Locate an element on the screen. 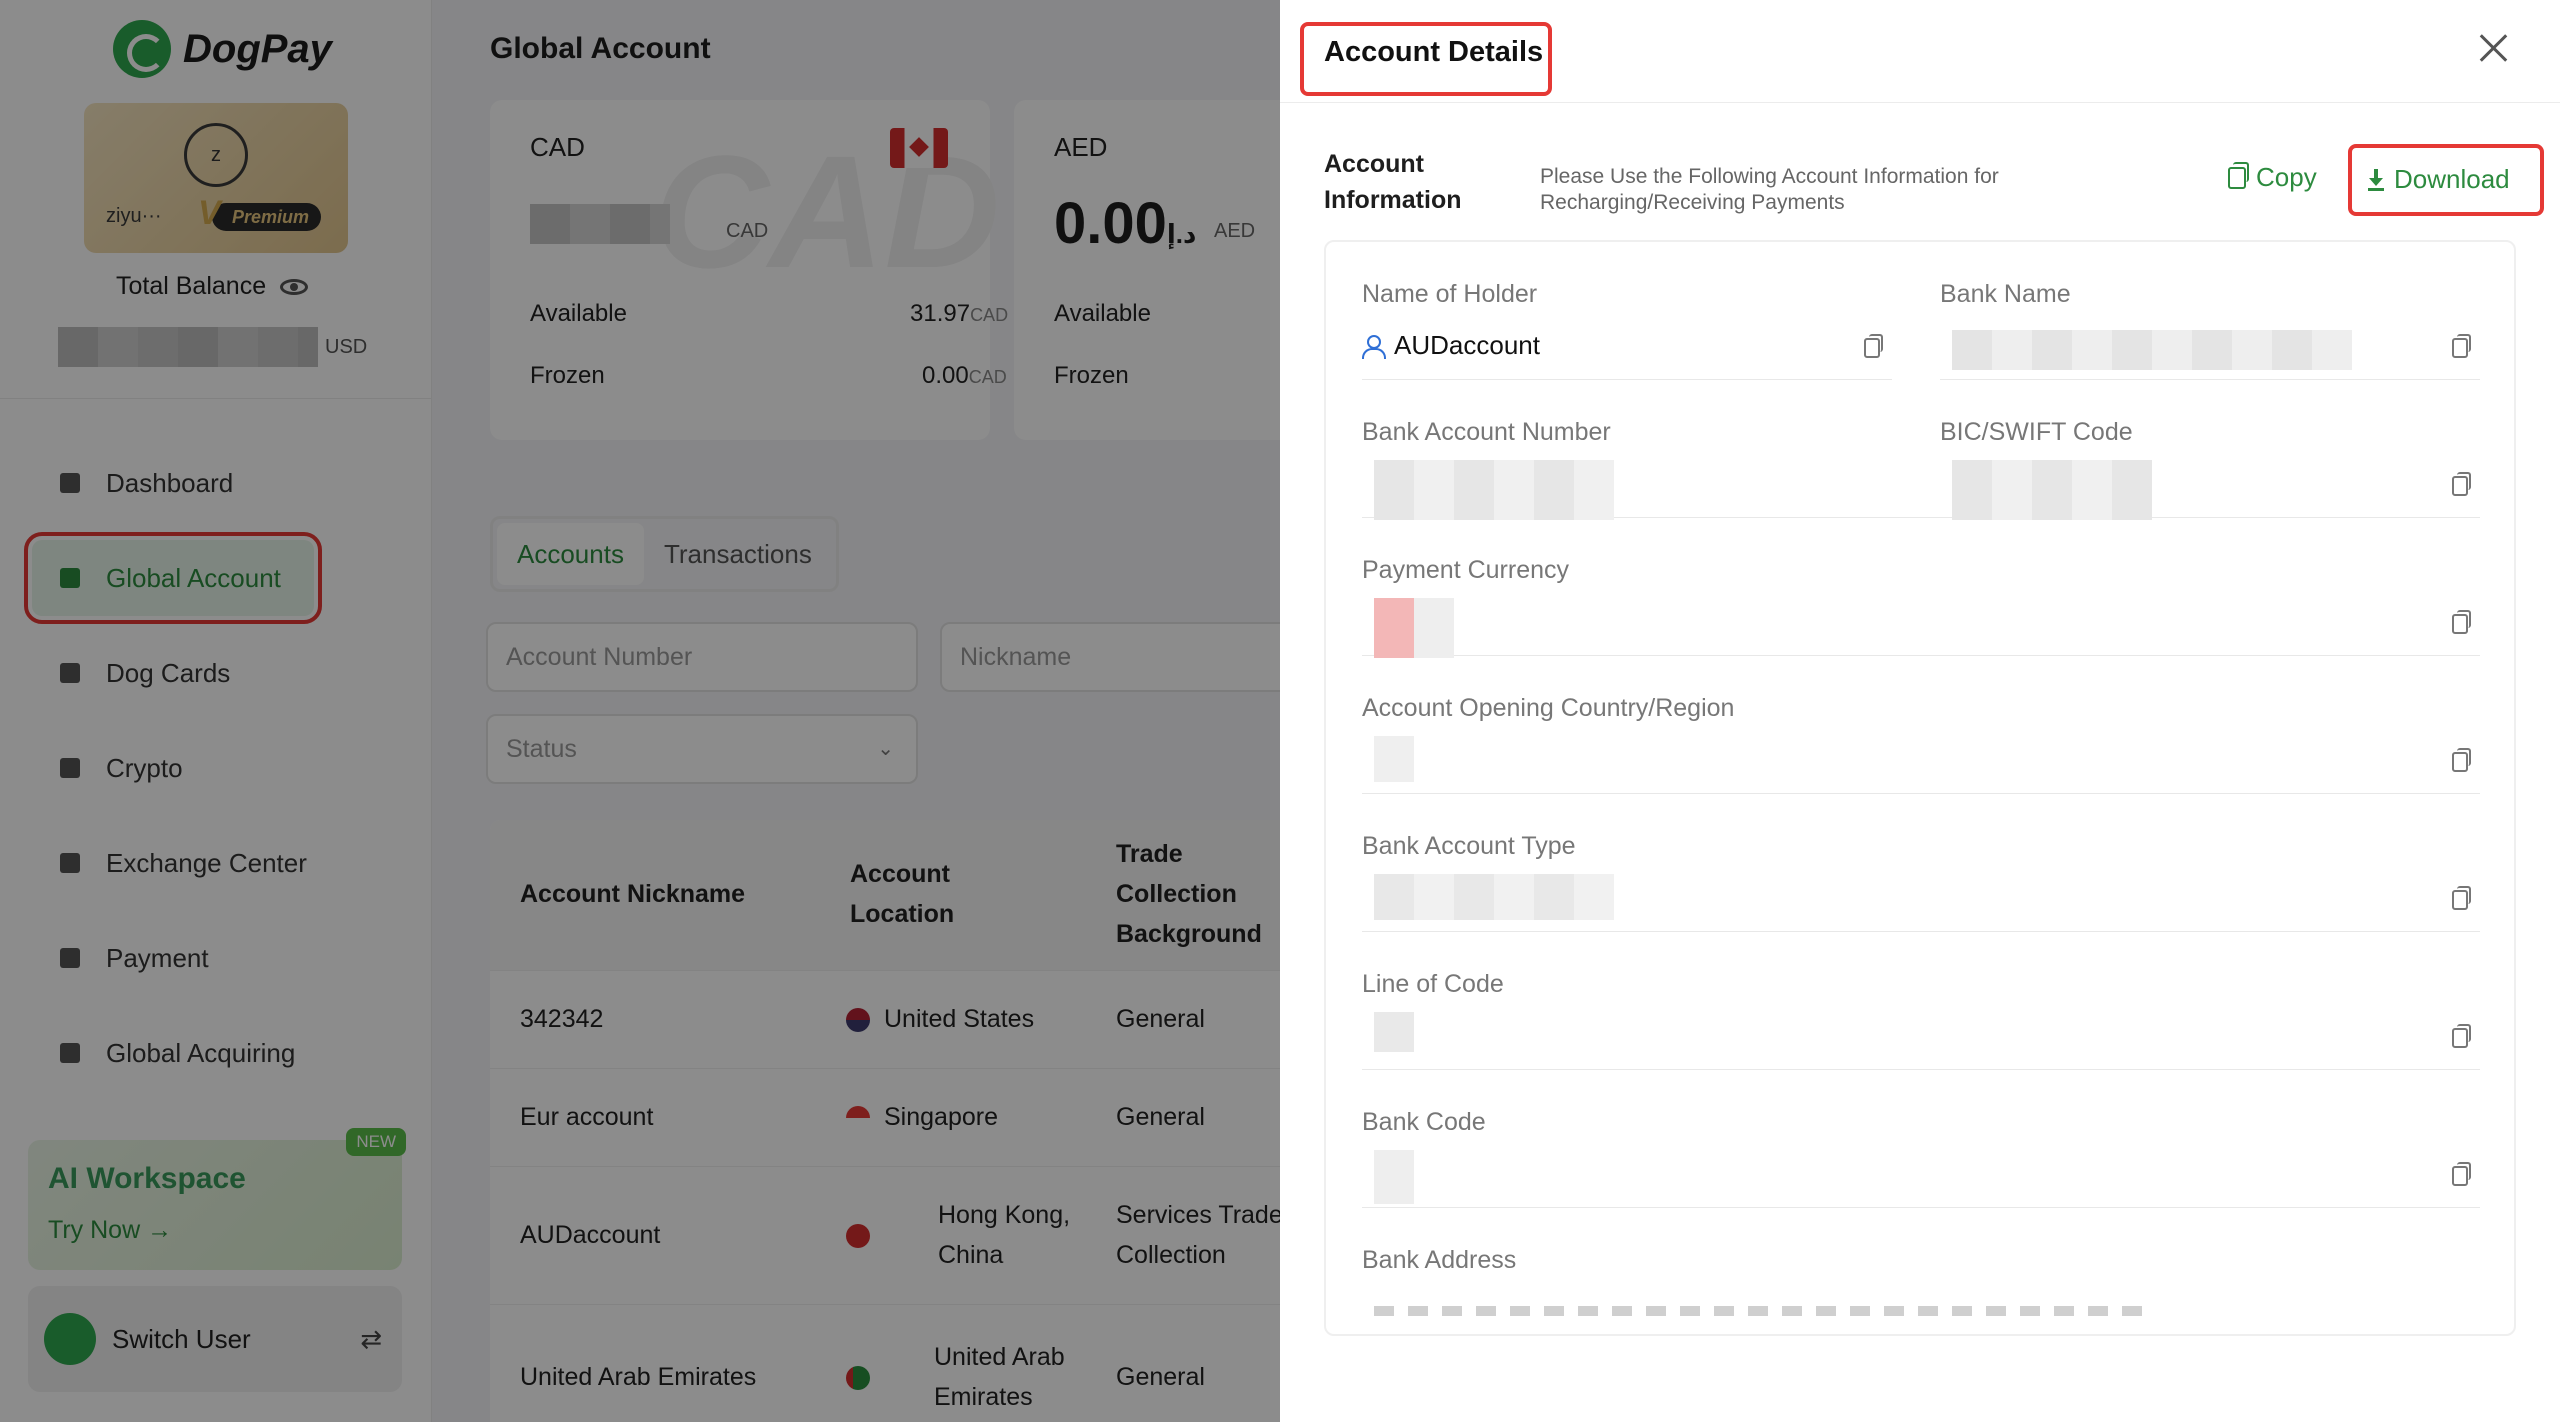 This screenshot has width=2560, height=1422. account-information-label: Account Information is located at coordinates (1393, 182).